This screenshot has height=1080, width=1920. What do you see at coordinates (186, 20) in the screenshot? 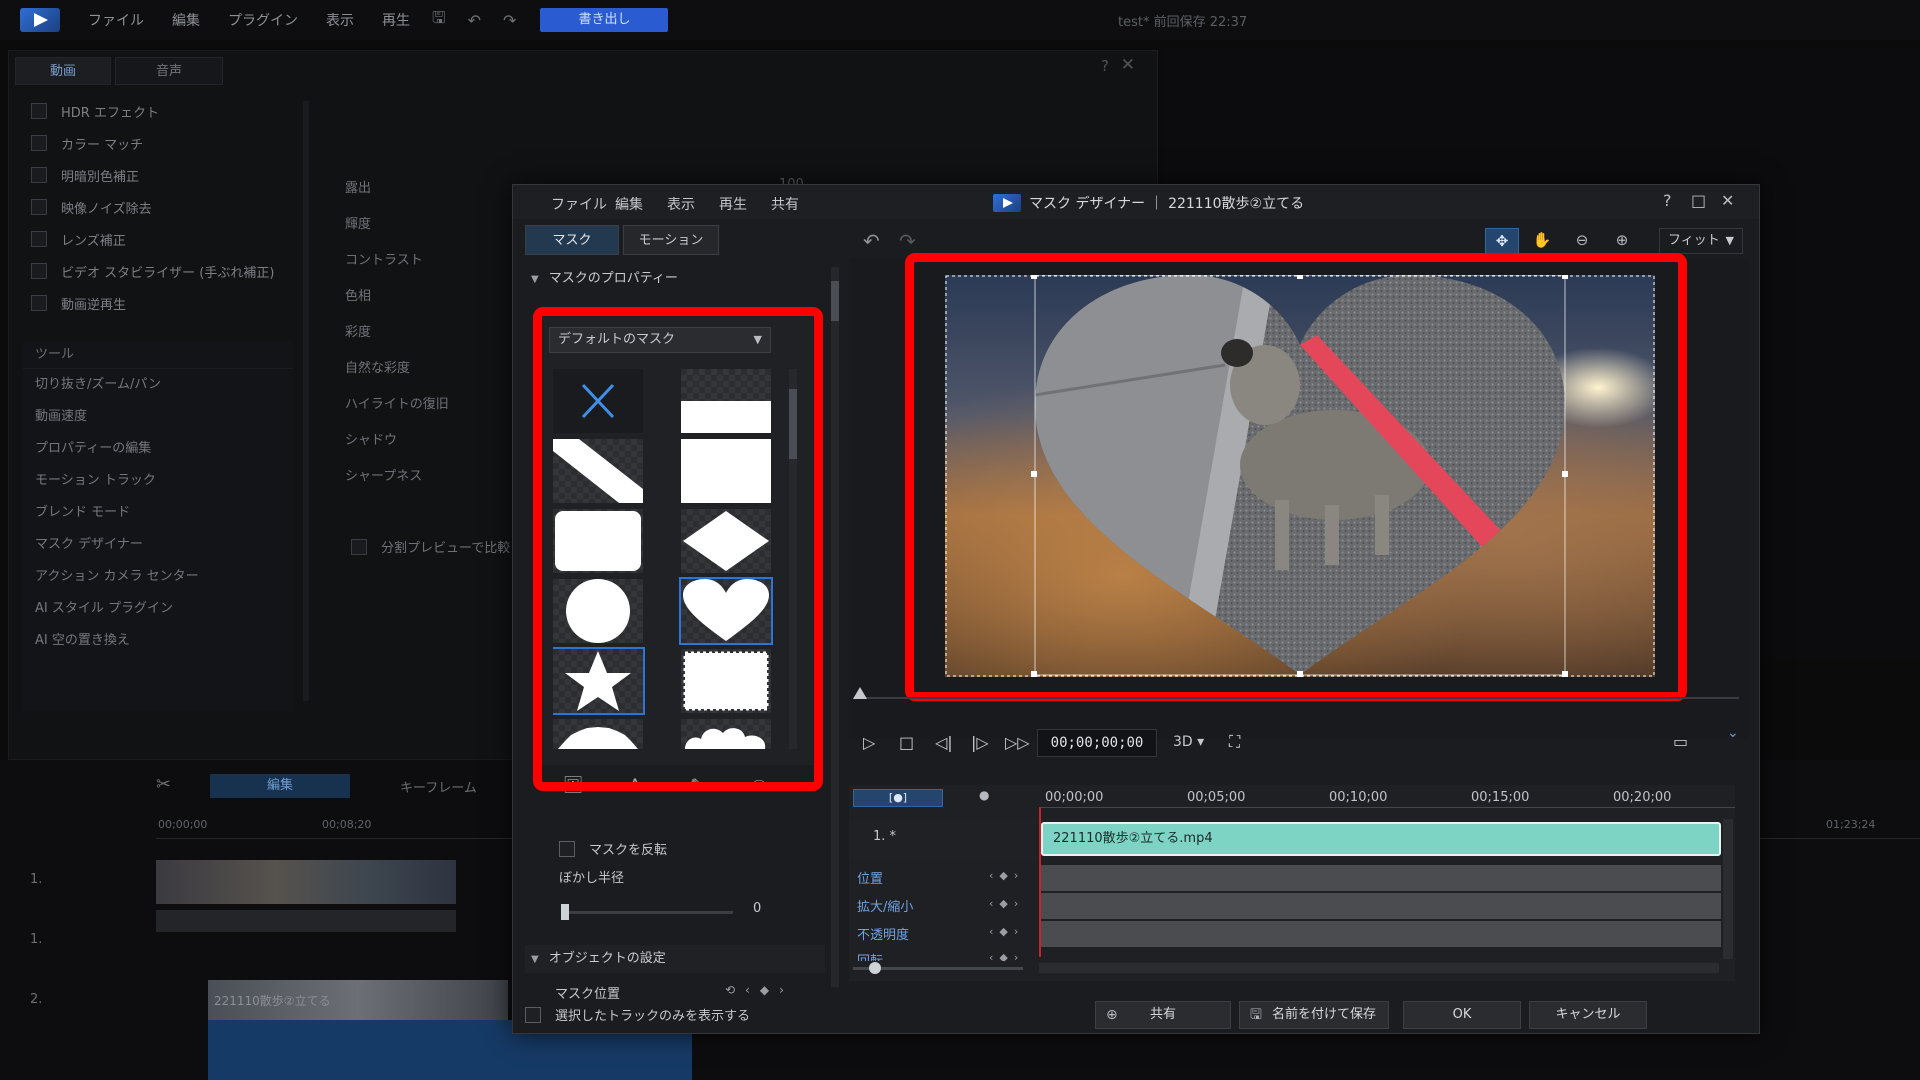
I see `menu-edit: 編集` at bounding box center [186, 20].